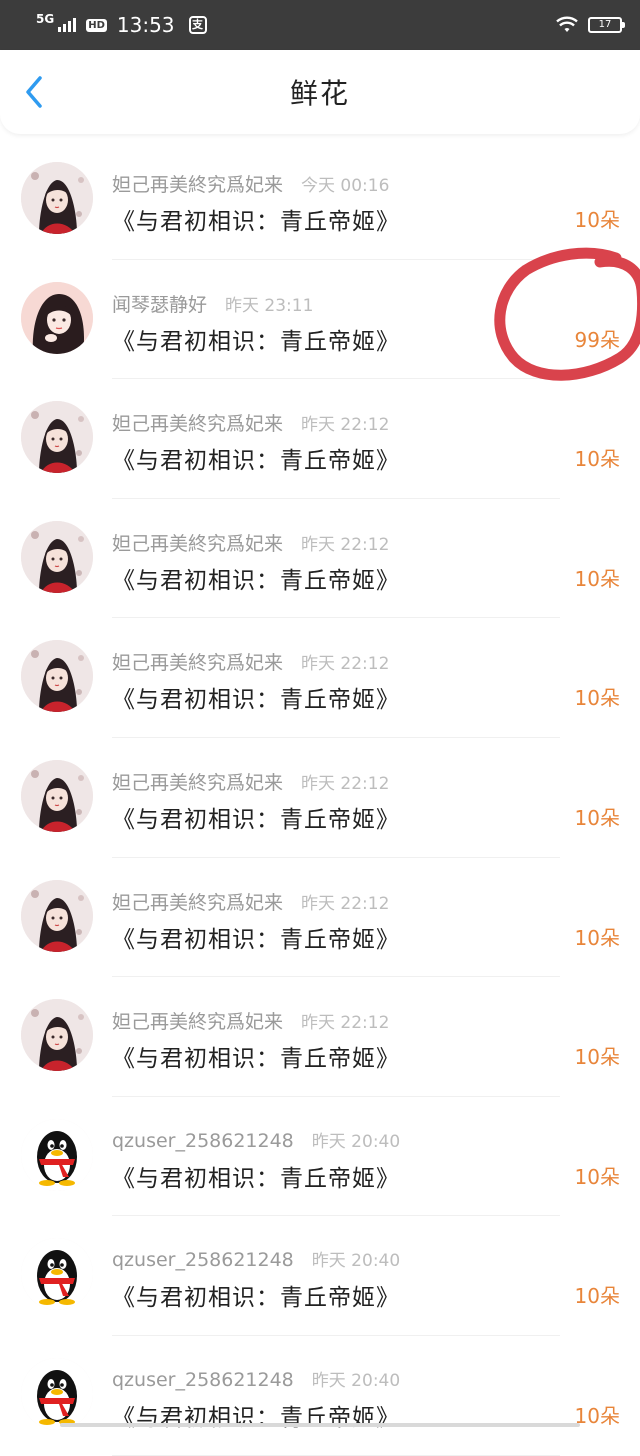 This screenshot has height=1456, width=640. Describe the element at coordinates (146, 25) in the screenshot. I see `clock: 13:53` at that location.